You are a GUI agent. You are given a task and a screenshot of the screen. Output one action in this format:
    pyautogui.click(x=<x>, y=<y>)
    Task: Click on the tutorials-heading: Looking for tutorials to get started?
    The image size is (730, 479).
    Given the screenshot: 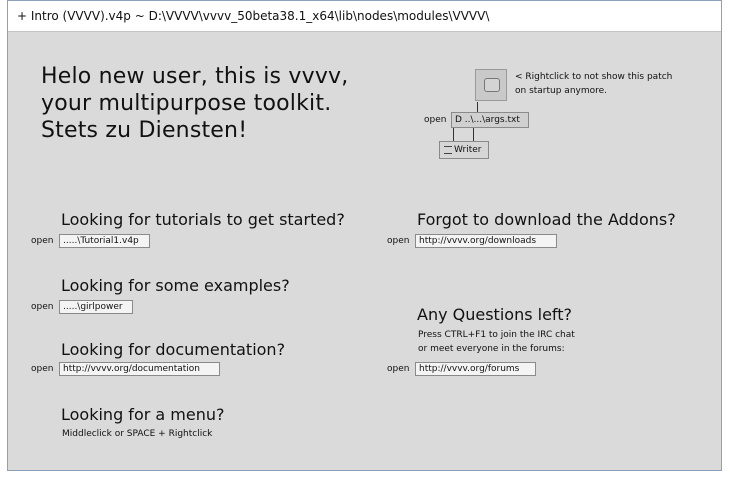 What is the action you would take?
    pyautogui.click(x=203, y=219)
    